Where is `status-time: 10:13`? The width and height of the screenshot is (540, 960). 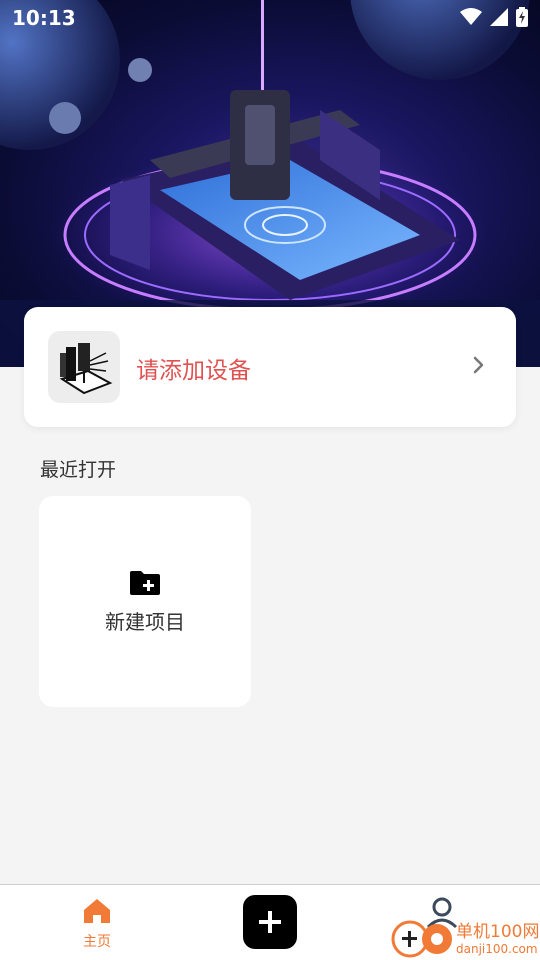 status-time: 10:13 is located at coordinates (44, 18).